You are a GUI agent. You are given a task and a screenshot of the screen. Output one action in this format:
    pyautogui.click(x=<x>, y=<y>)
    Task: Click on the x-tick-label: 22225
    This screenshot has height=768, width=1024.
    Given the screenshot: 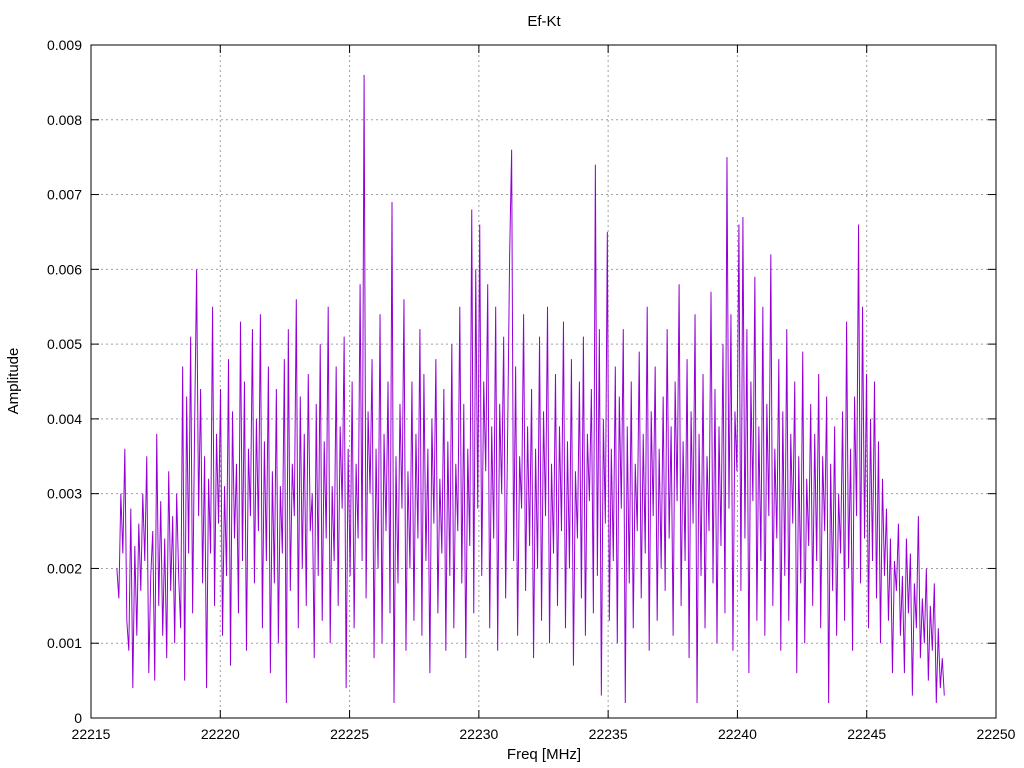 What is the action you would take?
    pyautogui.click(x=349, y=734)
    